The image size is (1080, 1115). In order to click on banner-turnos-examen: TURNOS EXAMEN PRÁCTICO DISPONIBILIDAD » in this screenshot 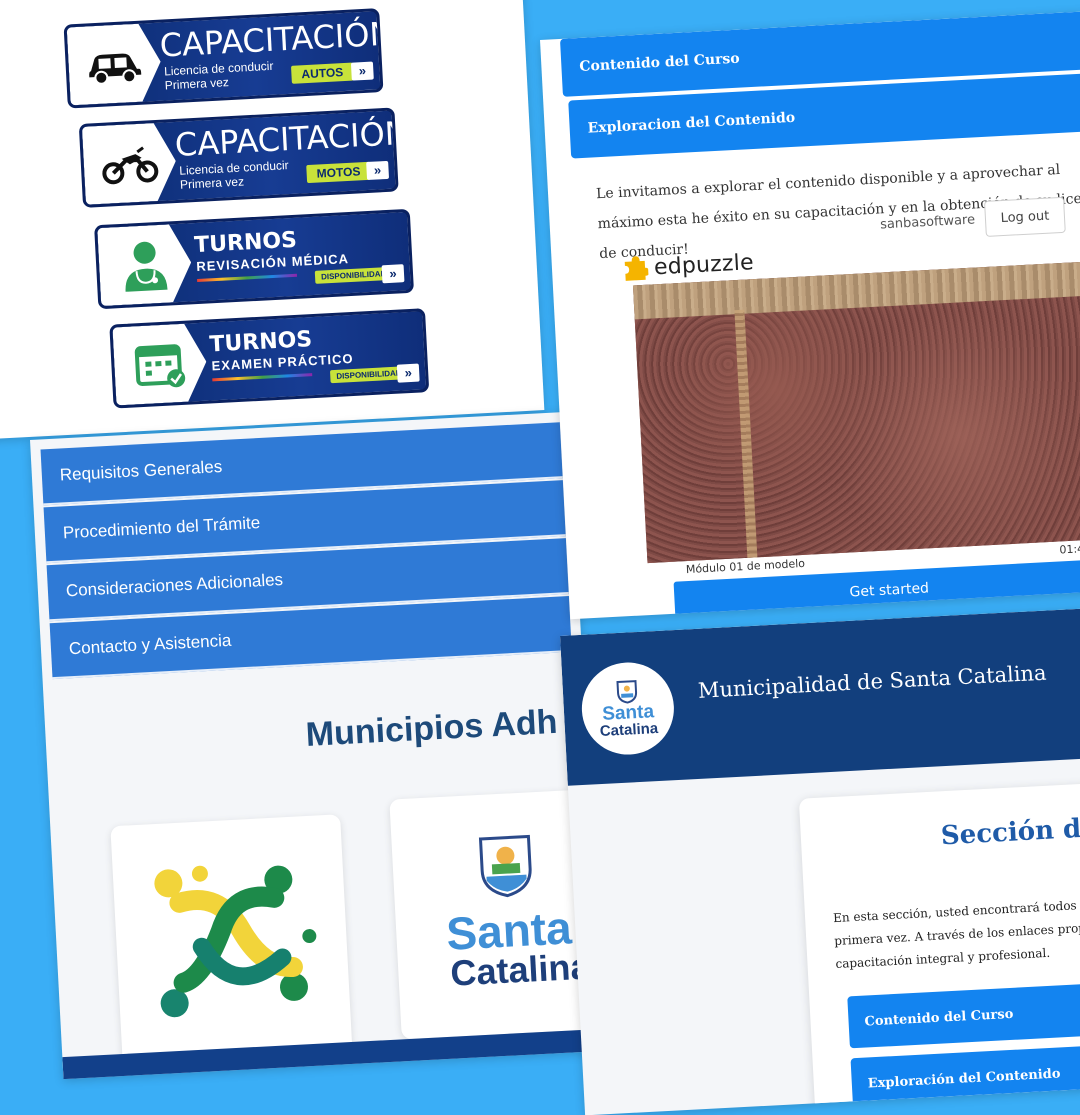, I will do `click(269, 358)`.